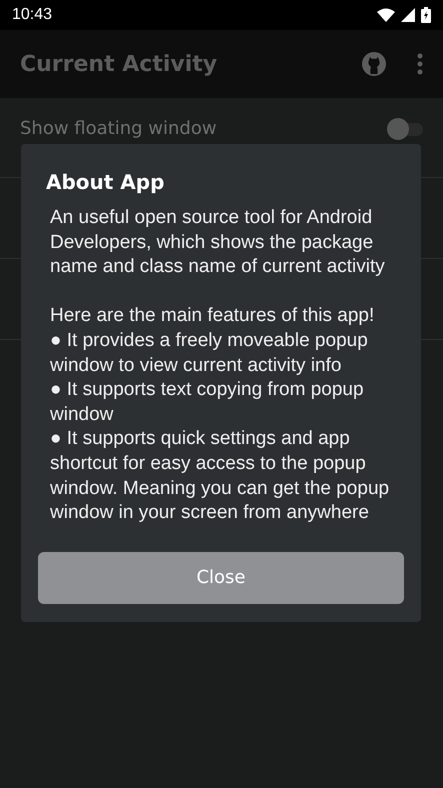  I want to click on feature-item: ● It supports text copying from popup window, so click(207, 402).